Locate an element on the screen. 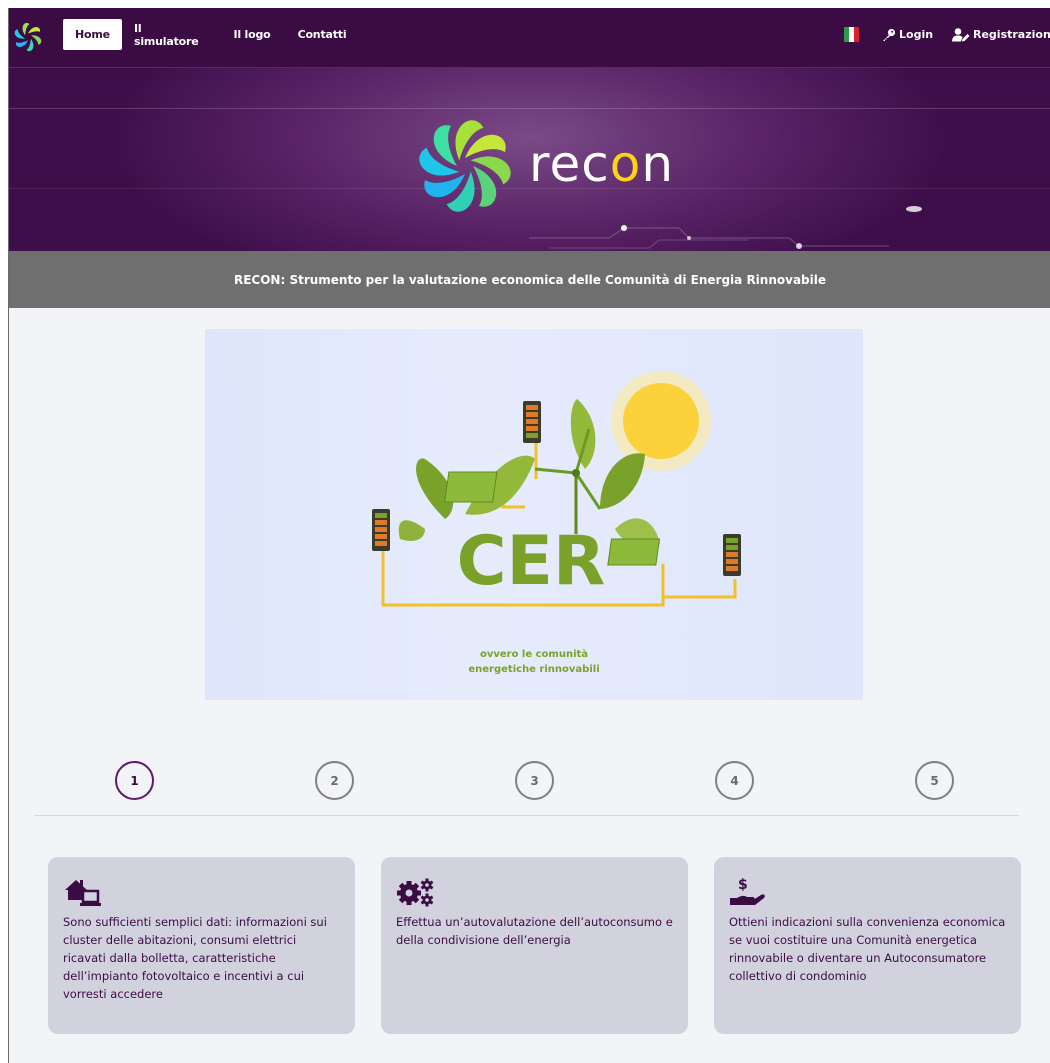 The width and height of the screenshot is (1050, 1063). illustration-caption-line2: energetiche rinnovabili is located at coordinates (534, 669).